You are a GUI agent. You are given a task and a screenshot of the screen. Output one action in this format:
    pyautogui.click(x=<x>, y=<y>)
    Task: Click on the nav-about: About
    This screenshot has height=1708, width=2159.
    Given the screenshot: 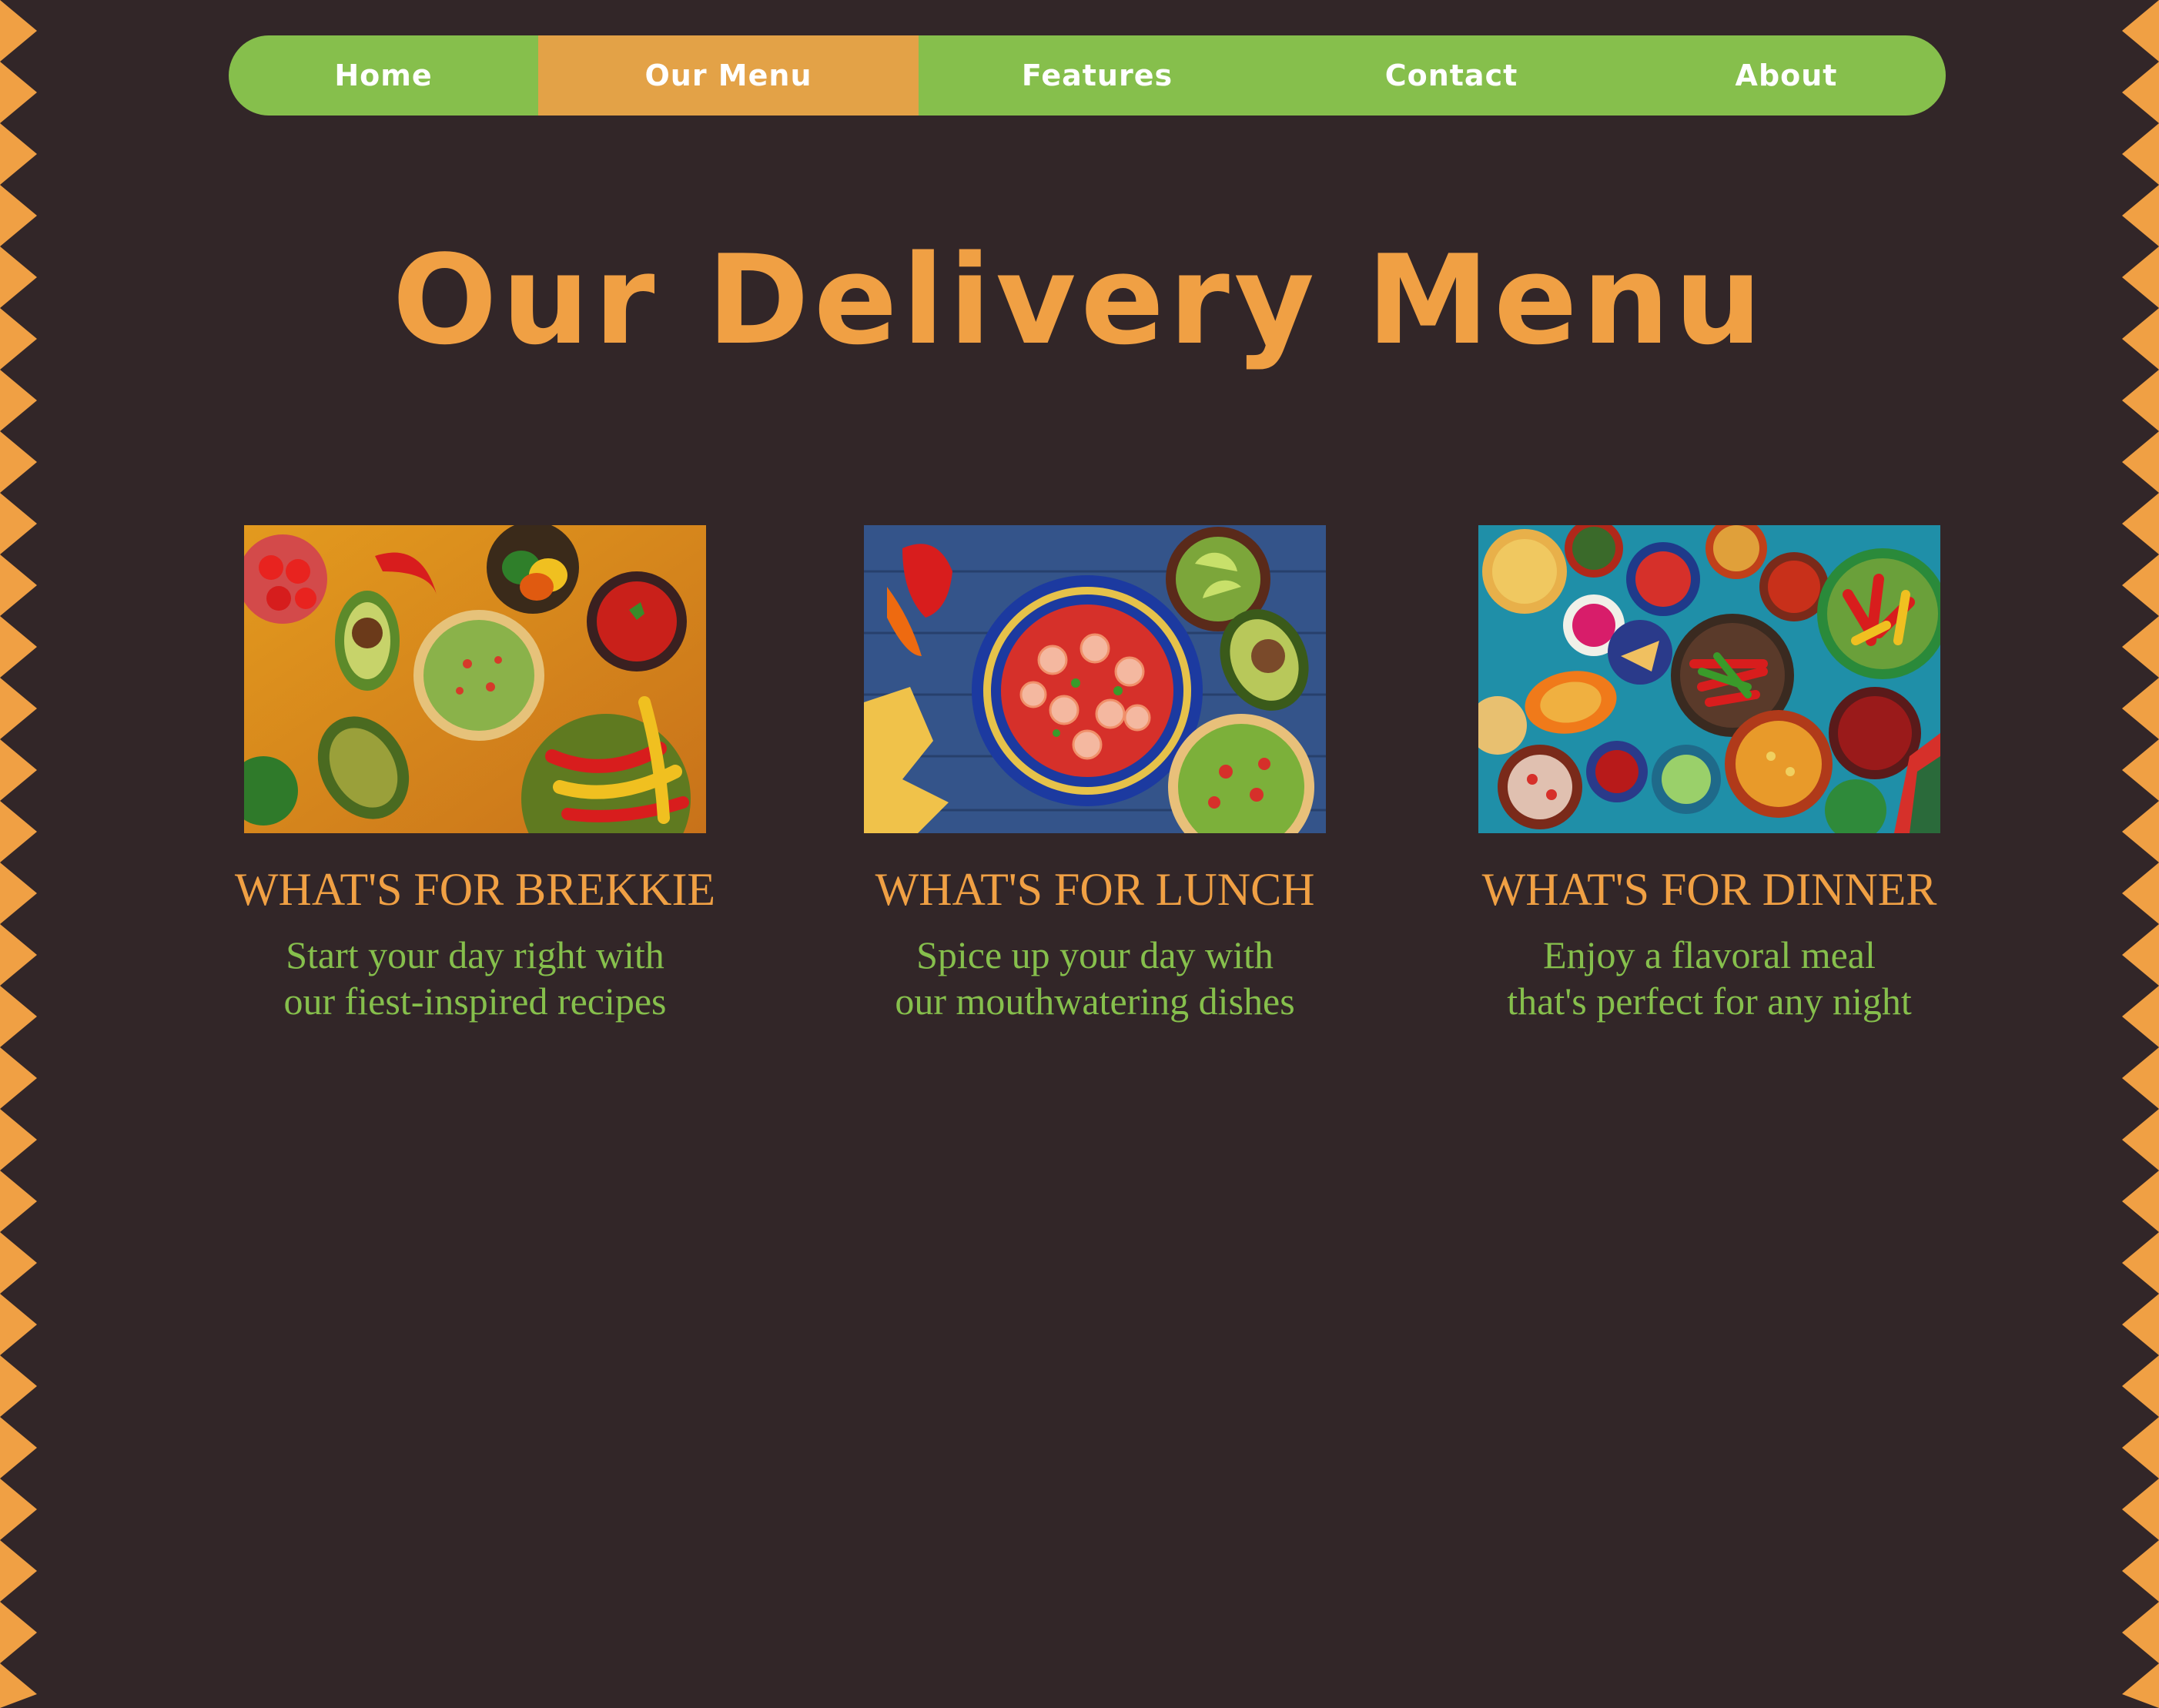 What is the action you would take?
    pyautogui.click(x=1786, y=75)
    